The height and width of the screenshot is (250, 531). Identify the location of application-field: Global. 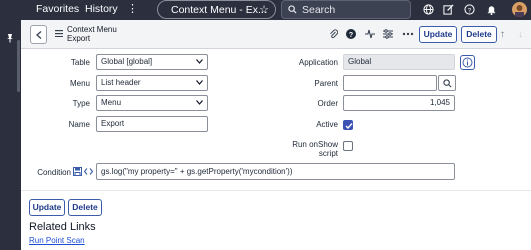
(399, 62).